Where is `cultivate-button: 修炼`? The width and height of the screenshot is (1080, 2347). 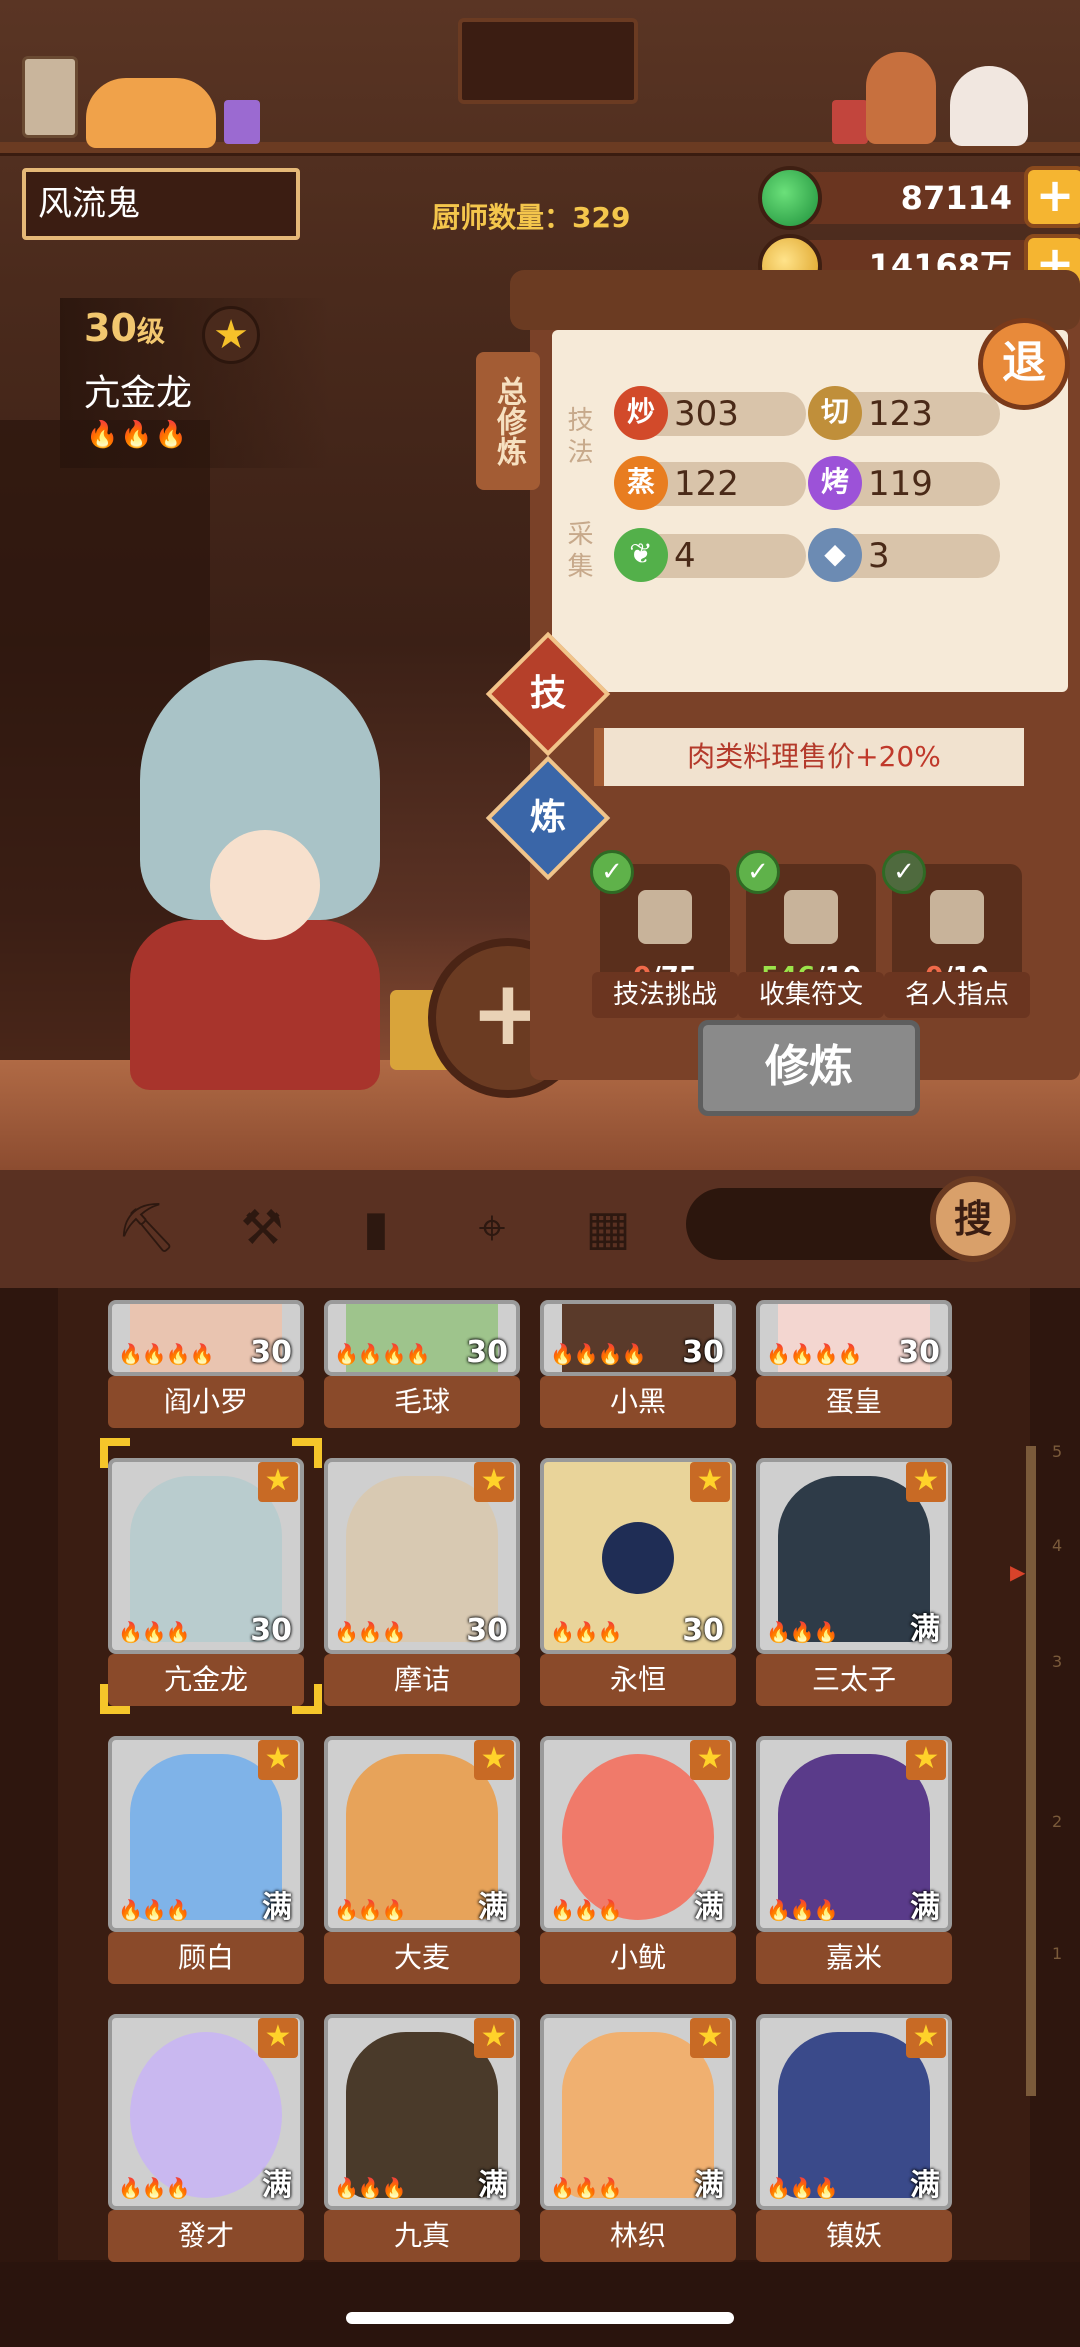
cultivate-button: 修炼 is located at coordinates (809, 1068).